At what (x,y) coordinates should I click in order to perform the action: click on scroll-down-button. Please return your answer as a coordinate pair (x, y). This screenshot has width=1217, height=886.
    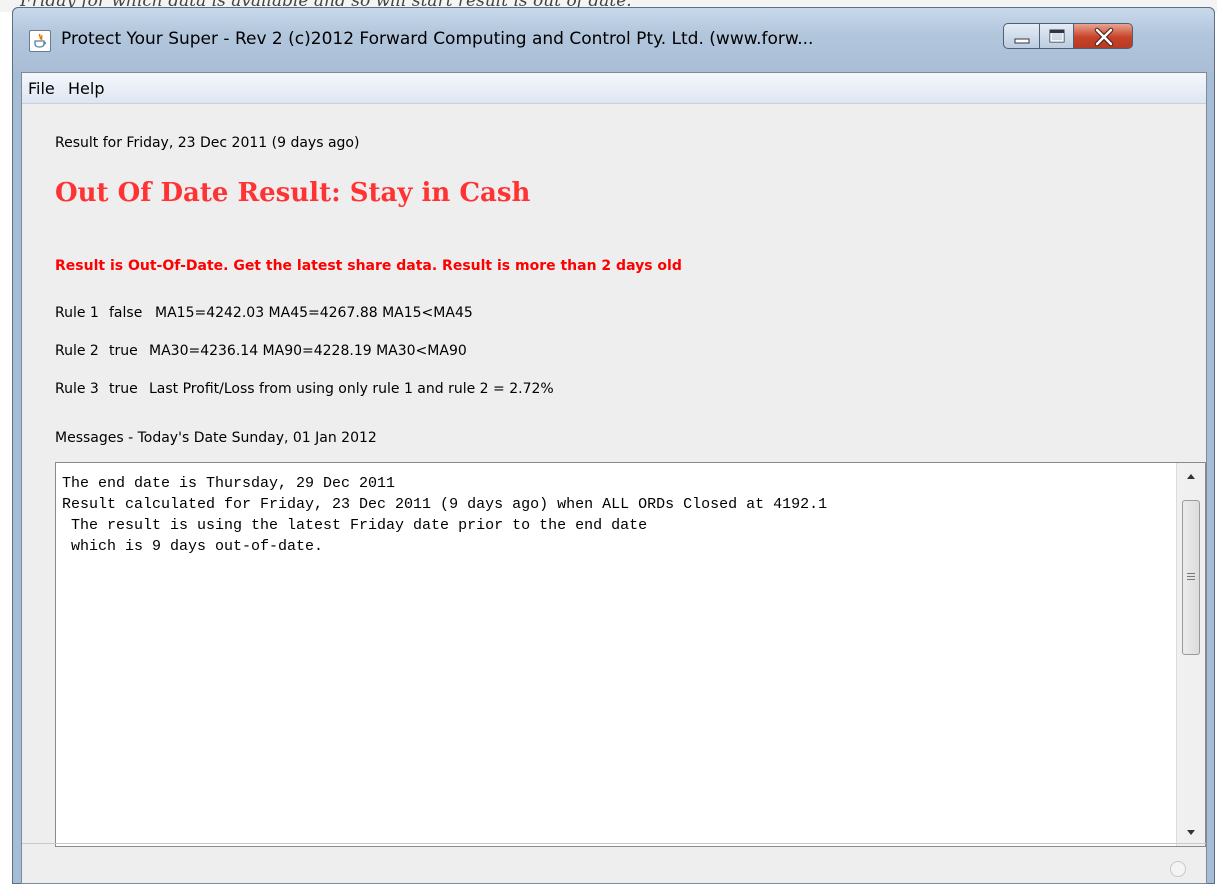
    Looking at the image, I should click on (1191, 832).